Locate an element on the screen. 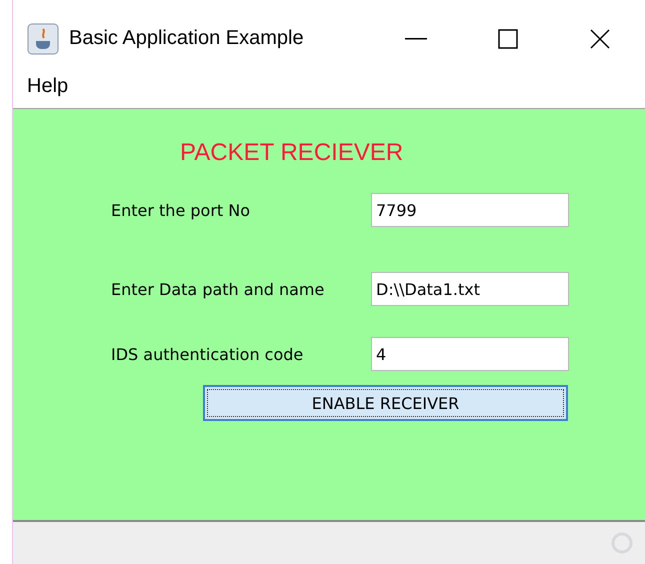  input-field: D:\\Data1.txt is located at coordinates (470, 289).